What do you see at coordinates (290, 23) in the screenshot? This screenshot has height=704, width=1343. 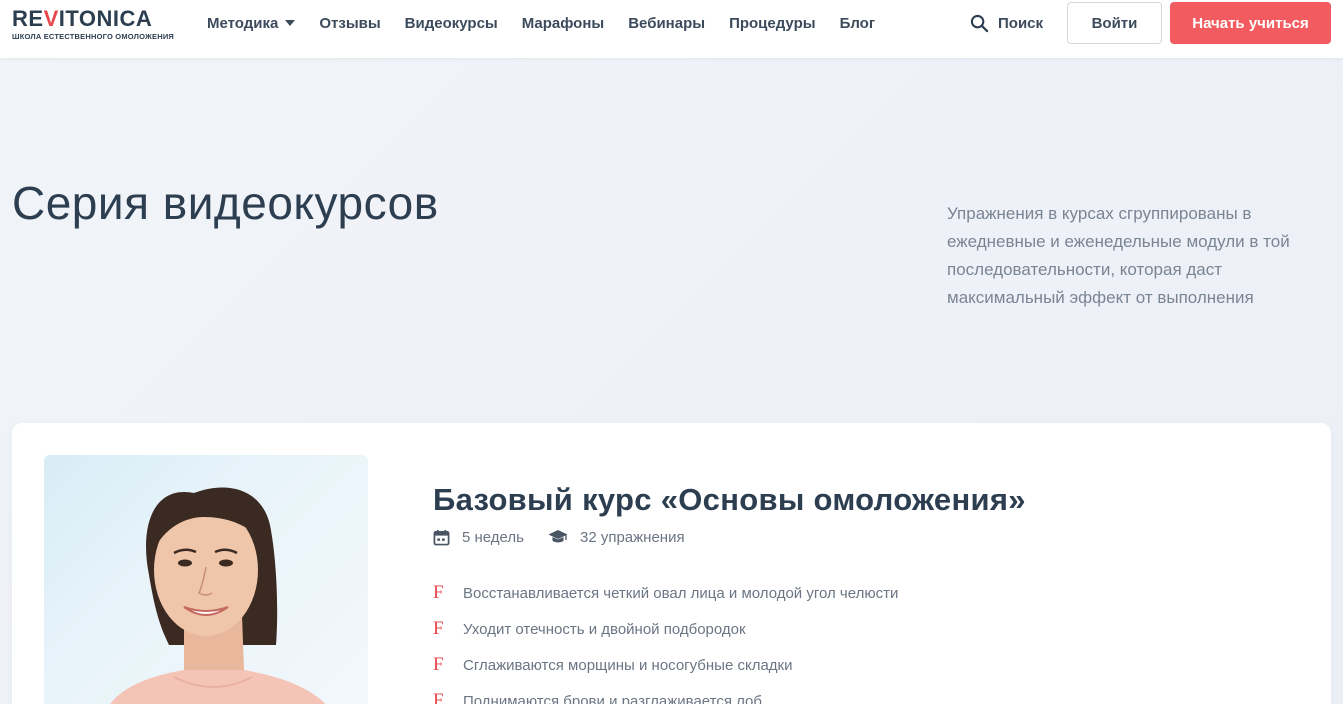 I see `chevron-down-icon` at bounding box center [290, 23].